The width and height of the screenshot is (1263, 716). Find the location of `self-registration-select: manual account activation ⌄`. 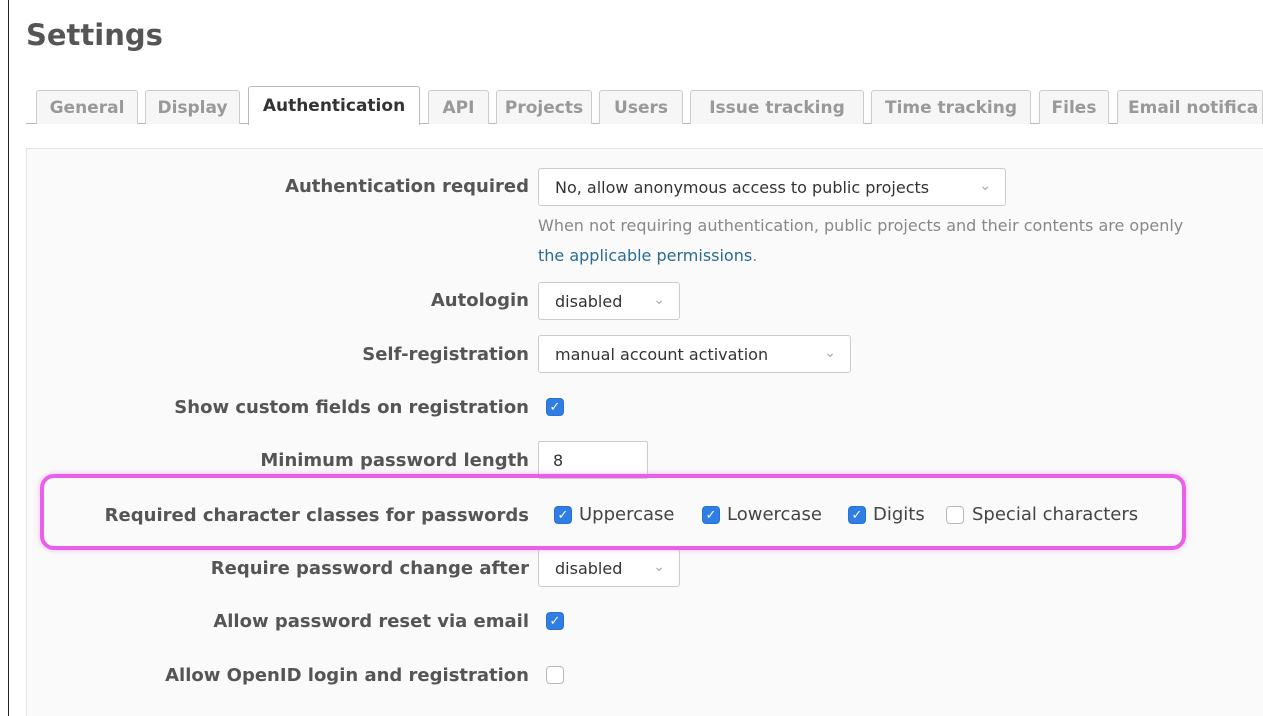

self-registration-select: manual account activation ⌄ is located at coordinates (694, 354).